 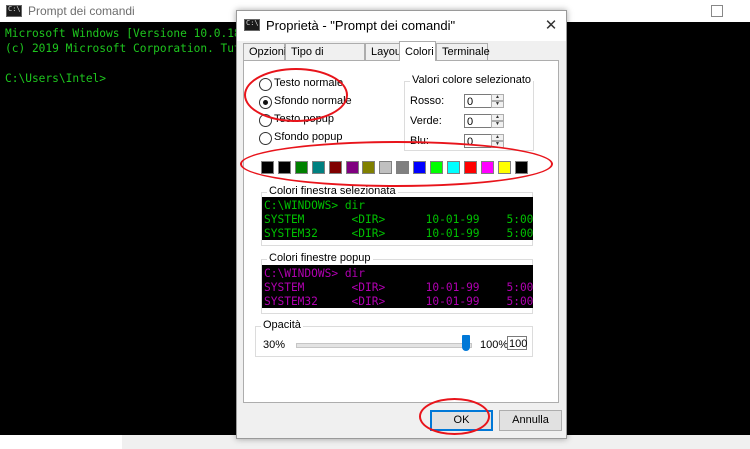 What do you see at coordinates (472, 80) in the screenshot?
I see `group-label: Valori colore selezionato` at bounding box center [472, 80].